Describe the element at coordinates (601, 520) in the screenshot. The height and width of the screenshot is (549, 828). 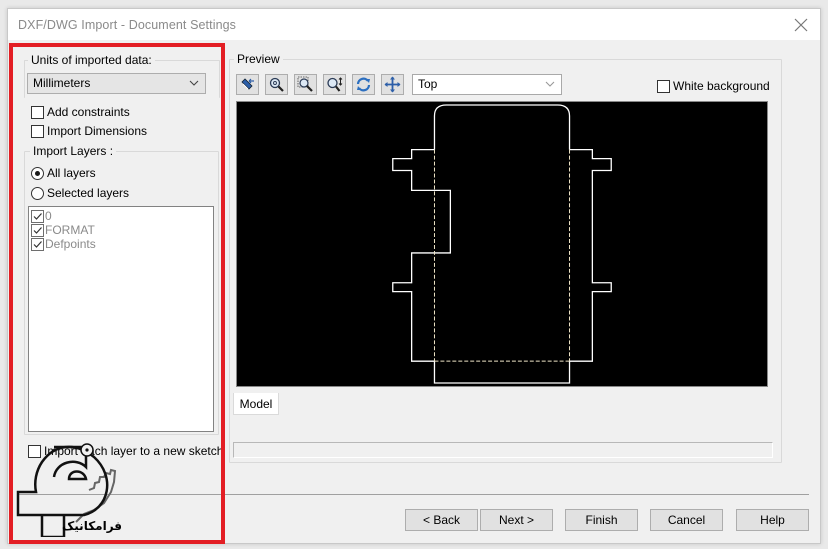
I see `finish-button: Finish` at that location.